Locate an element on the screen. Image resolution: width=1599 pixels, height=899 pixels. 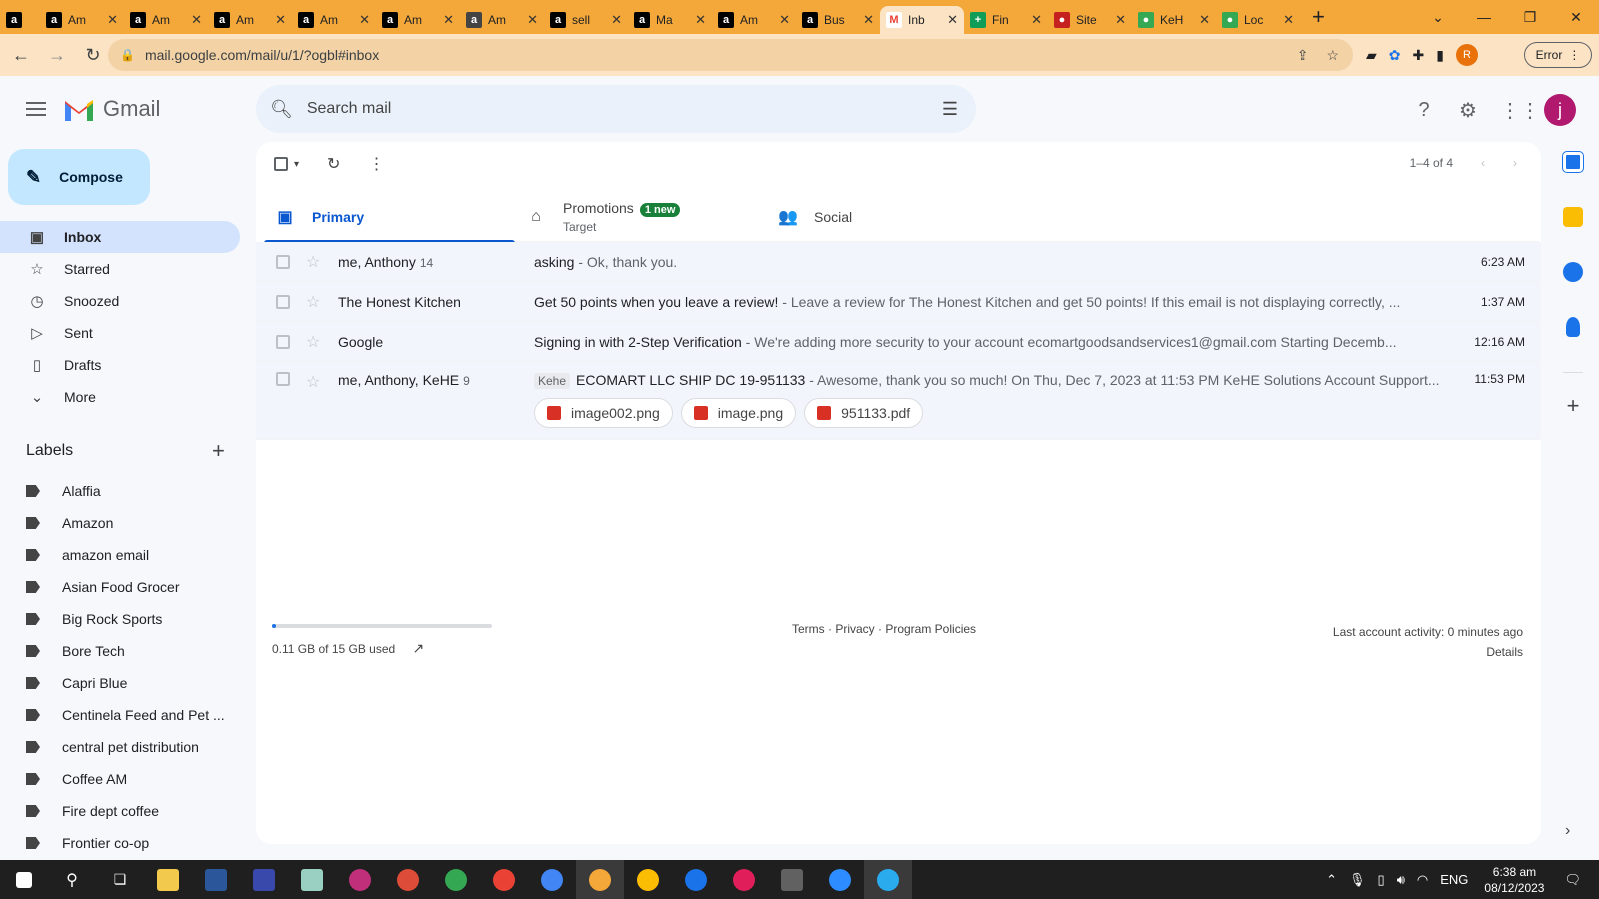
label-item: central pet distribution is located at coordinates (120, 747).